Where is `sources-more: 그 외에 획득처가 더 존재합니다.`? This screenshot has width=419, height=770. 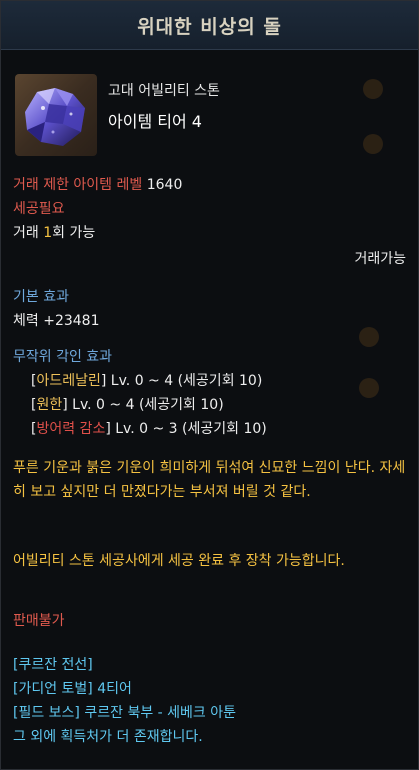
sources-more: 그 외에 획득처가 더 존재합니다. is located at coordinates (108, 737).